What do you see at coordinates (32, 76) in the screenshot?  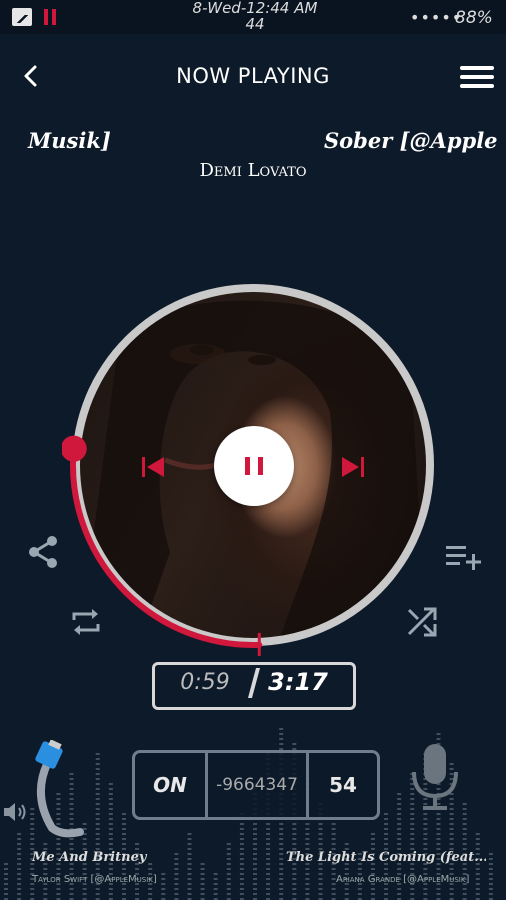 I see `chevron-left-icon` at bounding box center [32, 76].